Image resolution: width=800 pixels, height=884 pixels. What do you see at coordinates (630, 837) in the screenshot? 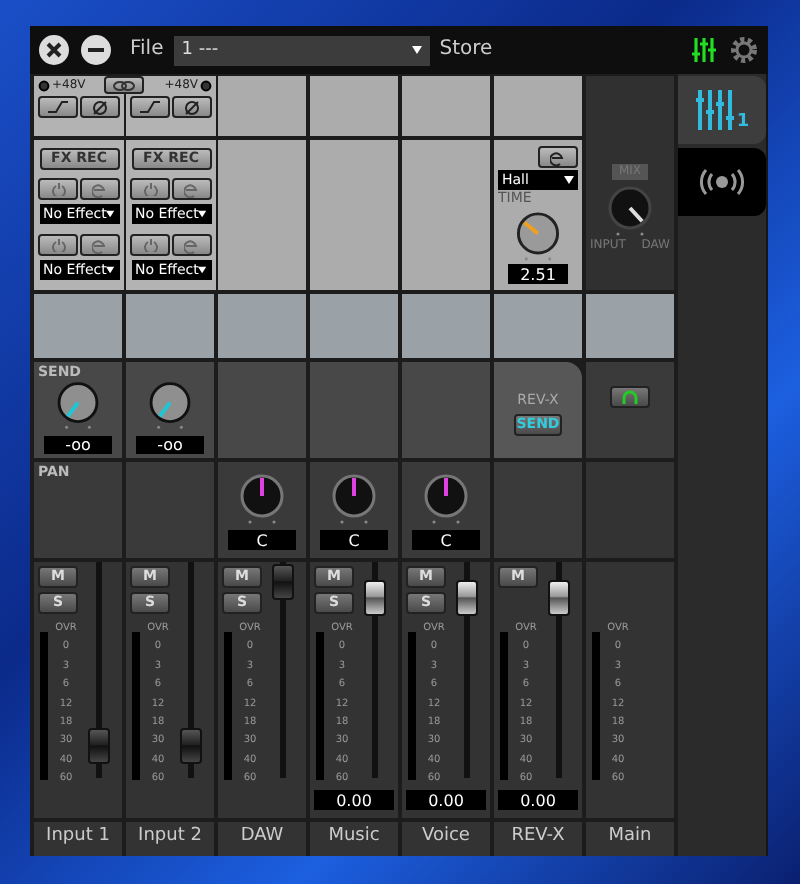
I see `channel-name: Main` at bounding box center [630, 837].